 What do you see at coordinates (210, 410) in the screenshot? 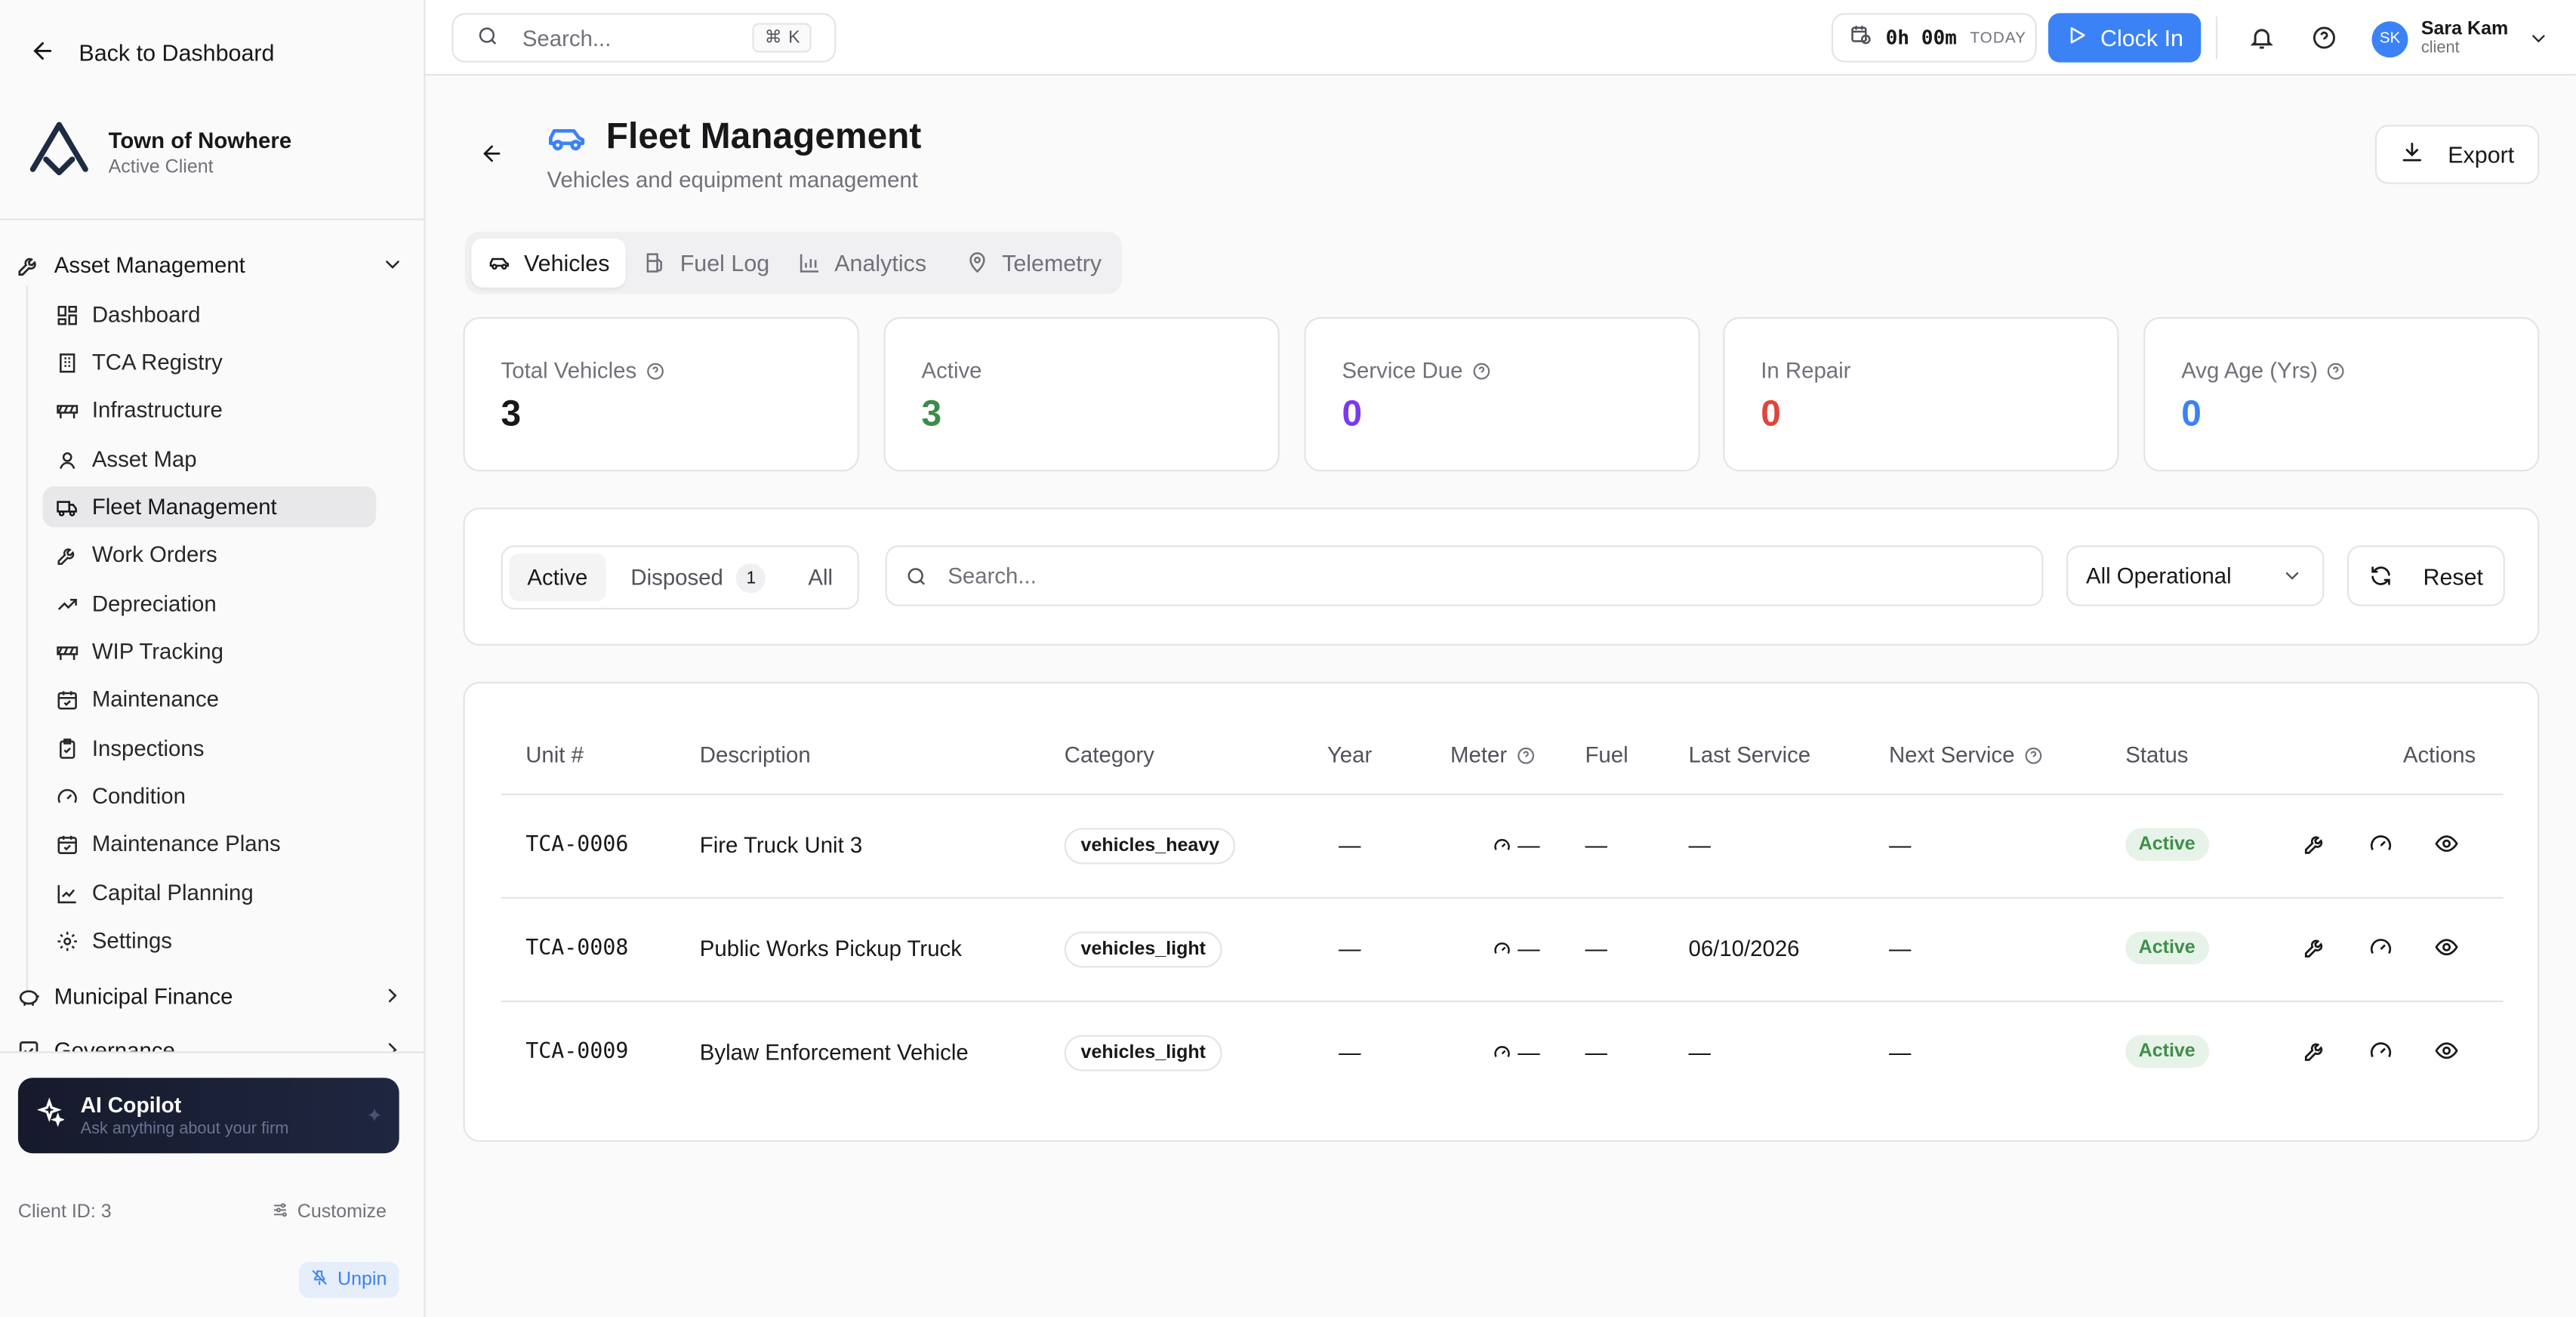
I see `sidebar-item-infrastructure: Infrastructure` at bounding box center [210, 410].